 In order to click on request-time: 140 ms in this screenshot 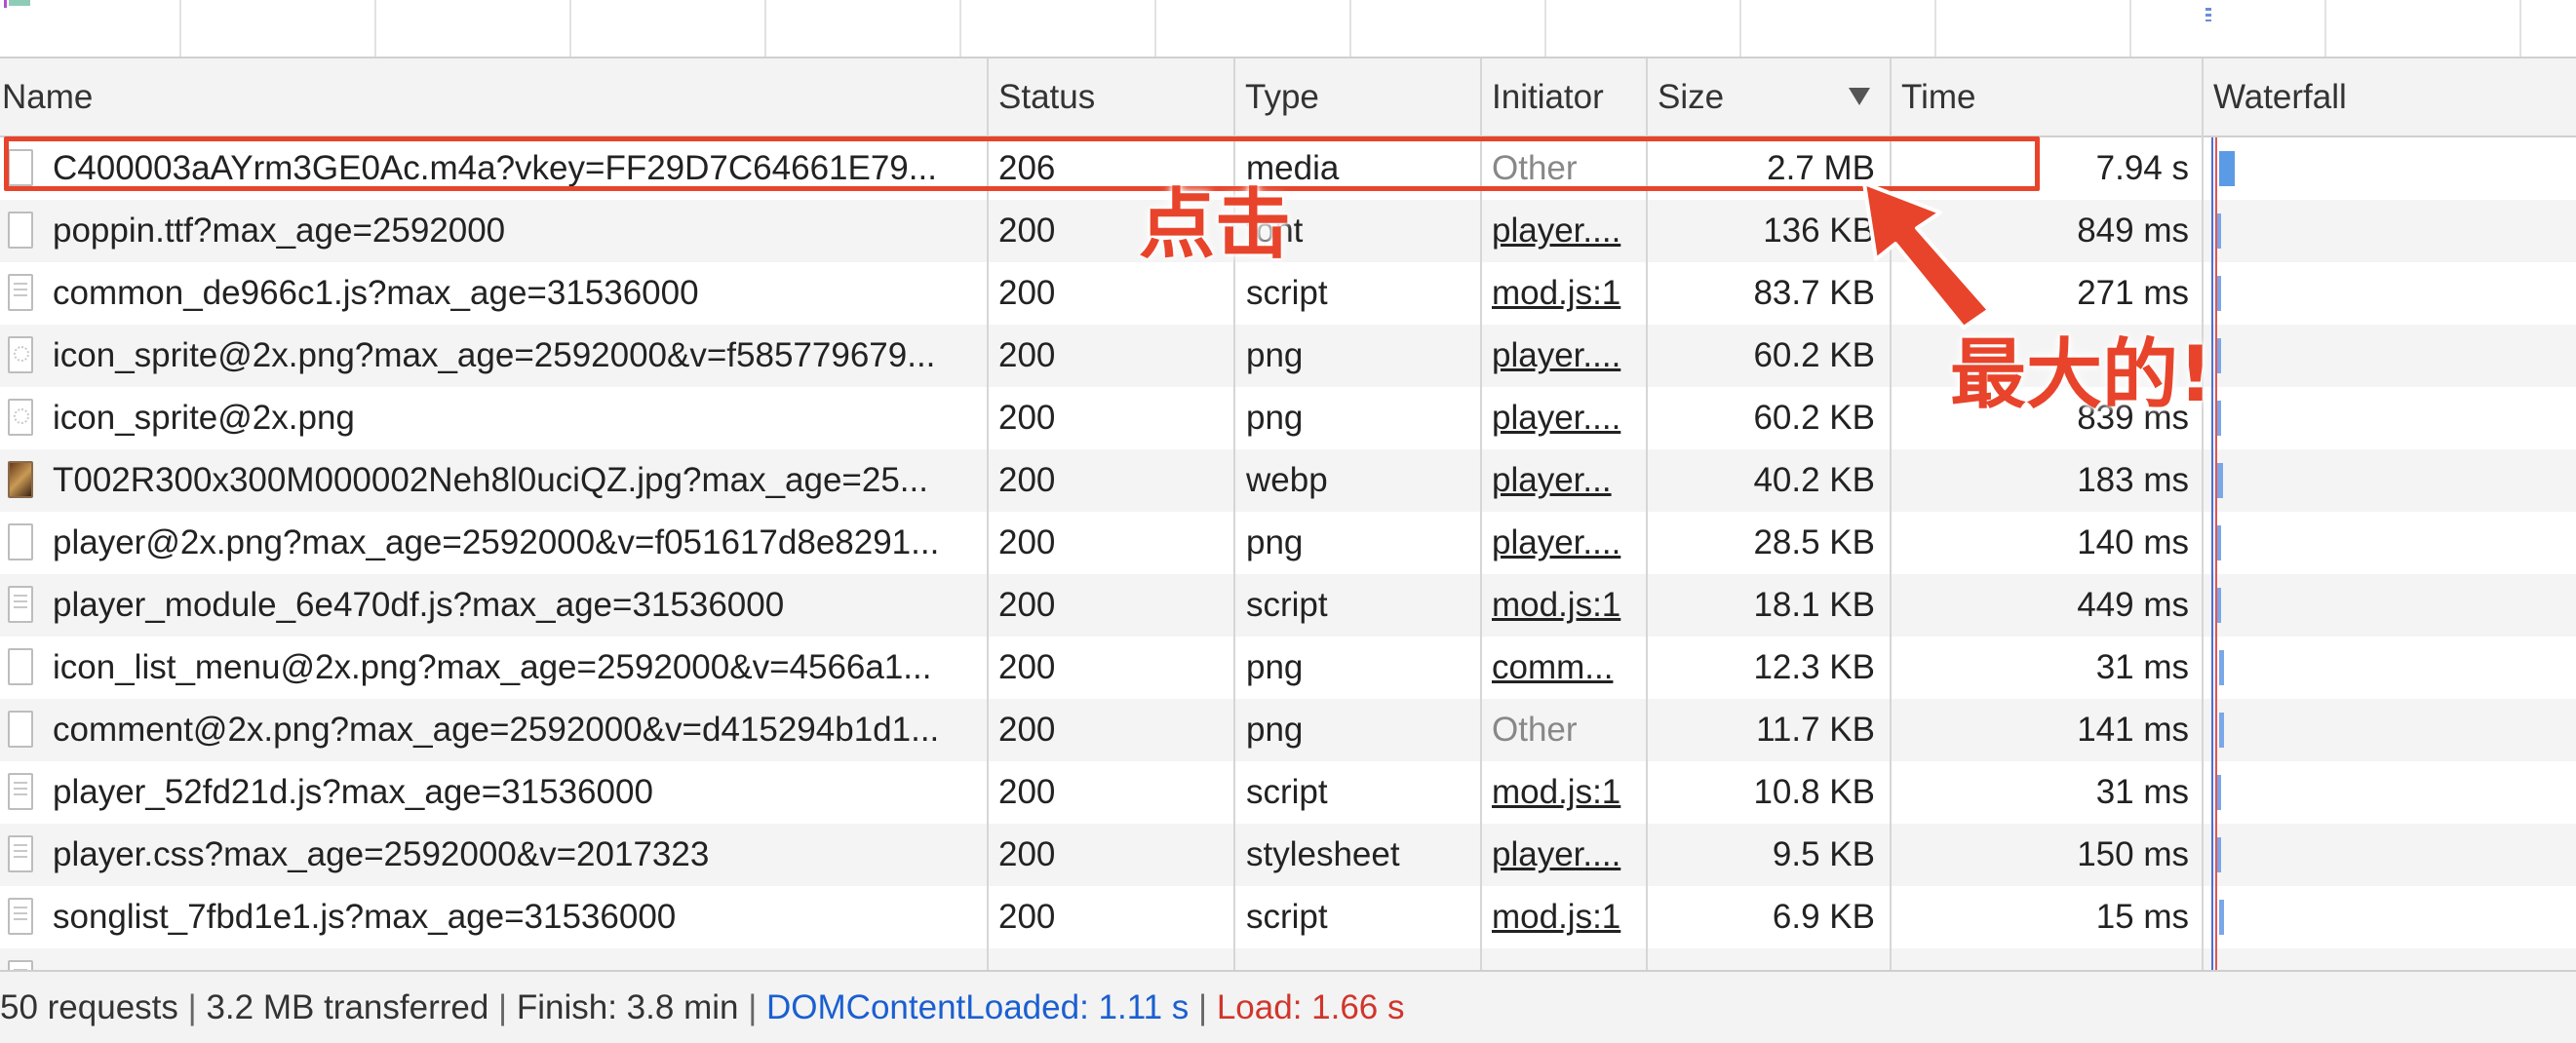, I will do `click(2133, 542)`.